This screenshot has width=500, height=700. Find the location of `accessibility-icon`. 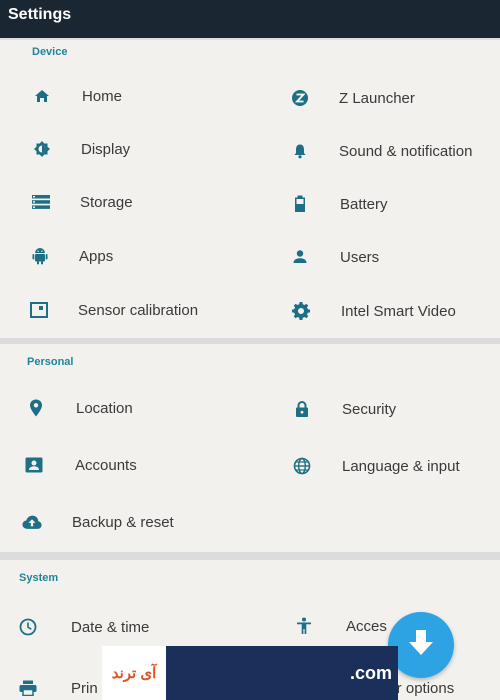

accessibility-icon is located at coordinates (304, 626).